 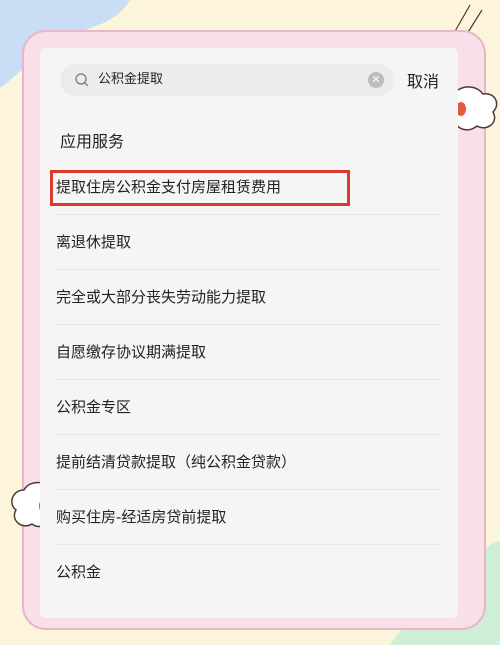 What do you see at coordinates (249, 242) in the screenshot?
I see `list-item: 离退休提取` at bounding box center [249, 242].